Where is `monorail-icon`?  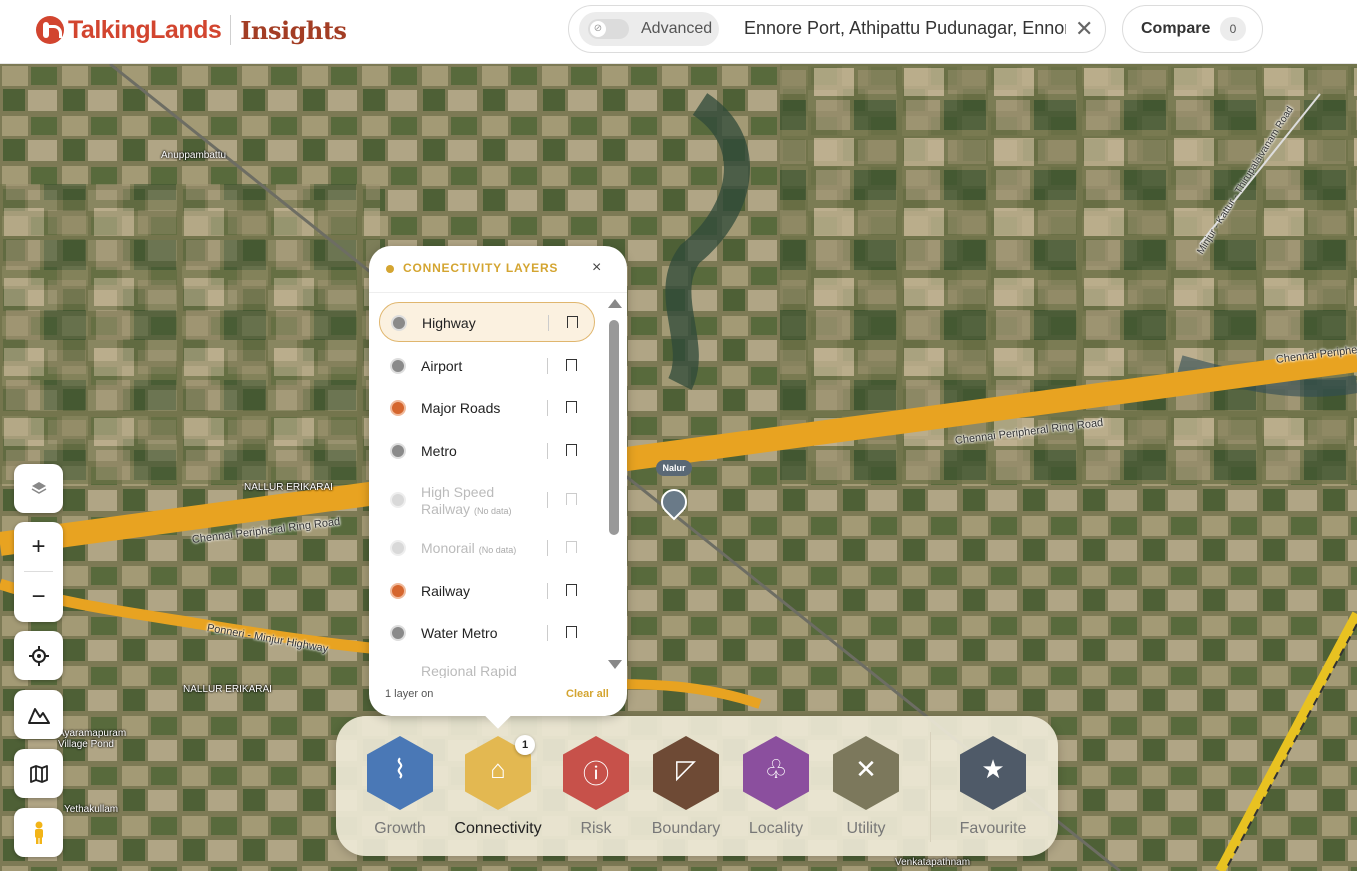
monorail-icon is located at coordinates (398, 548).